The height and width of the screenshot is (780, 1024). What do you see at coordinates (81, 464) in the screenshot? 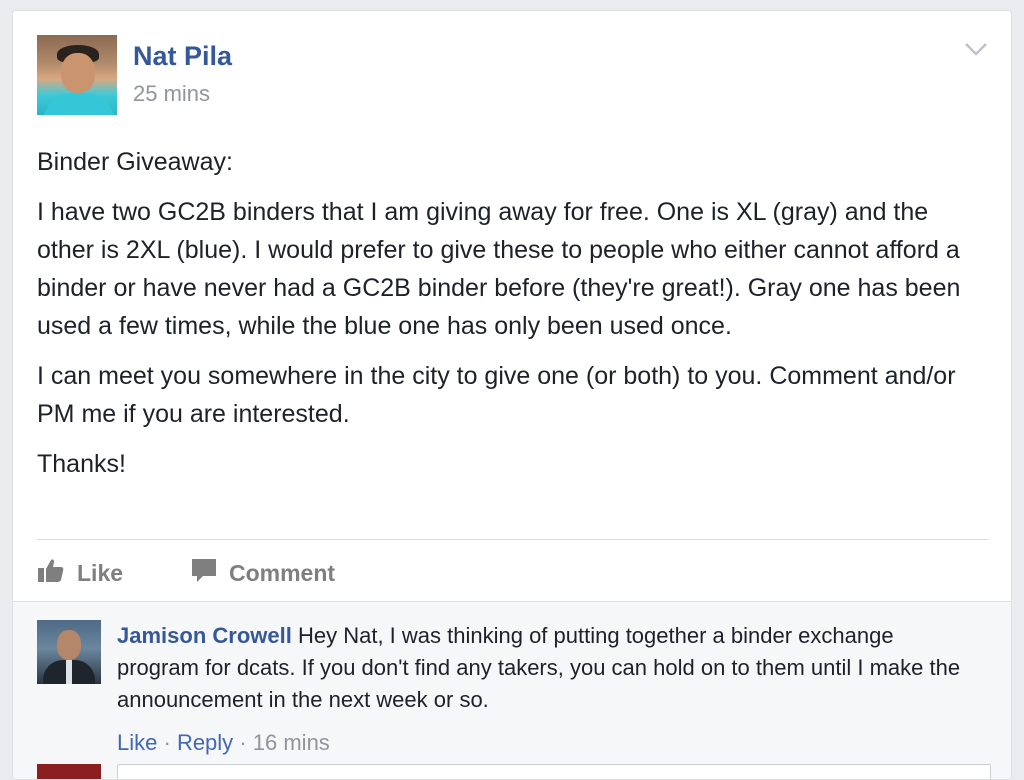
I see `post-paragraph: Thanks!` at bounding box center [81, 464].